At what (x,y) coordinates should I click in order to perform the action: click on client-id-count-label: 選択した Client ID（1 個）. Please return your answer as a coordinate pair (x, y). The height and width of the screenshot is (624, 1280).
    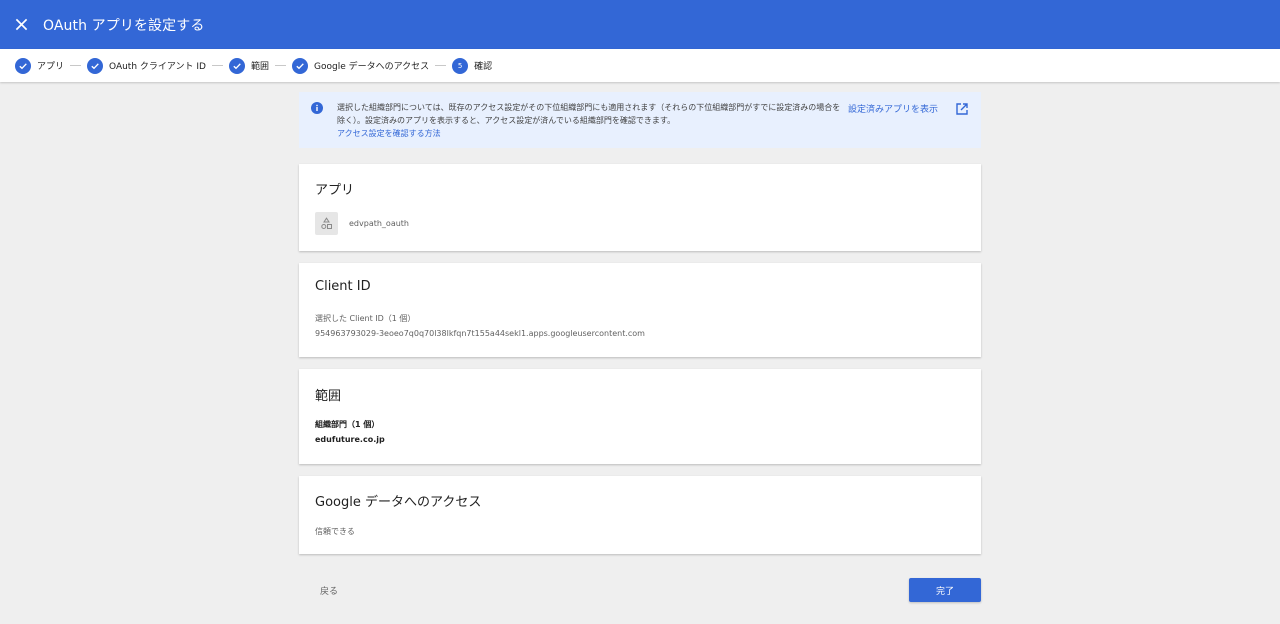
    Looking at the image, I should click on (365, 318).